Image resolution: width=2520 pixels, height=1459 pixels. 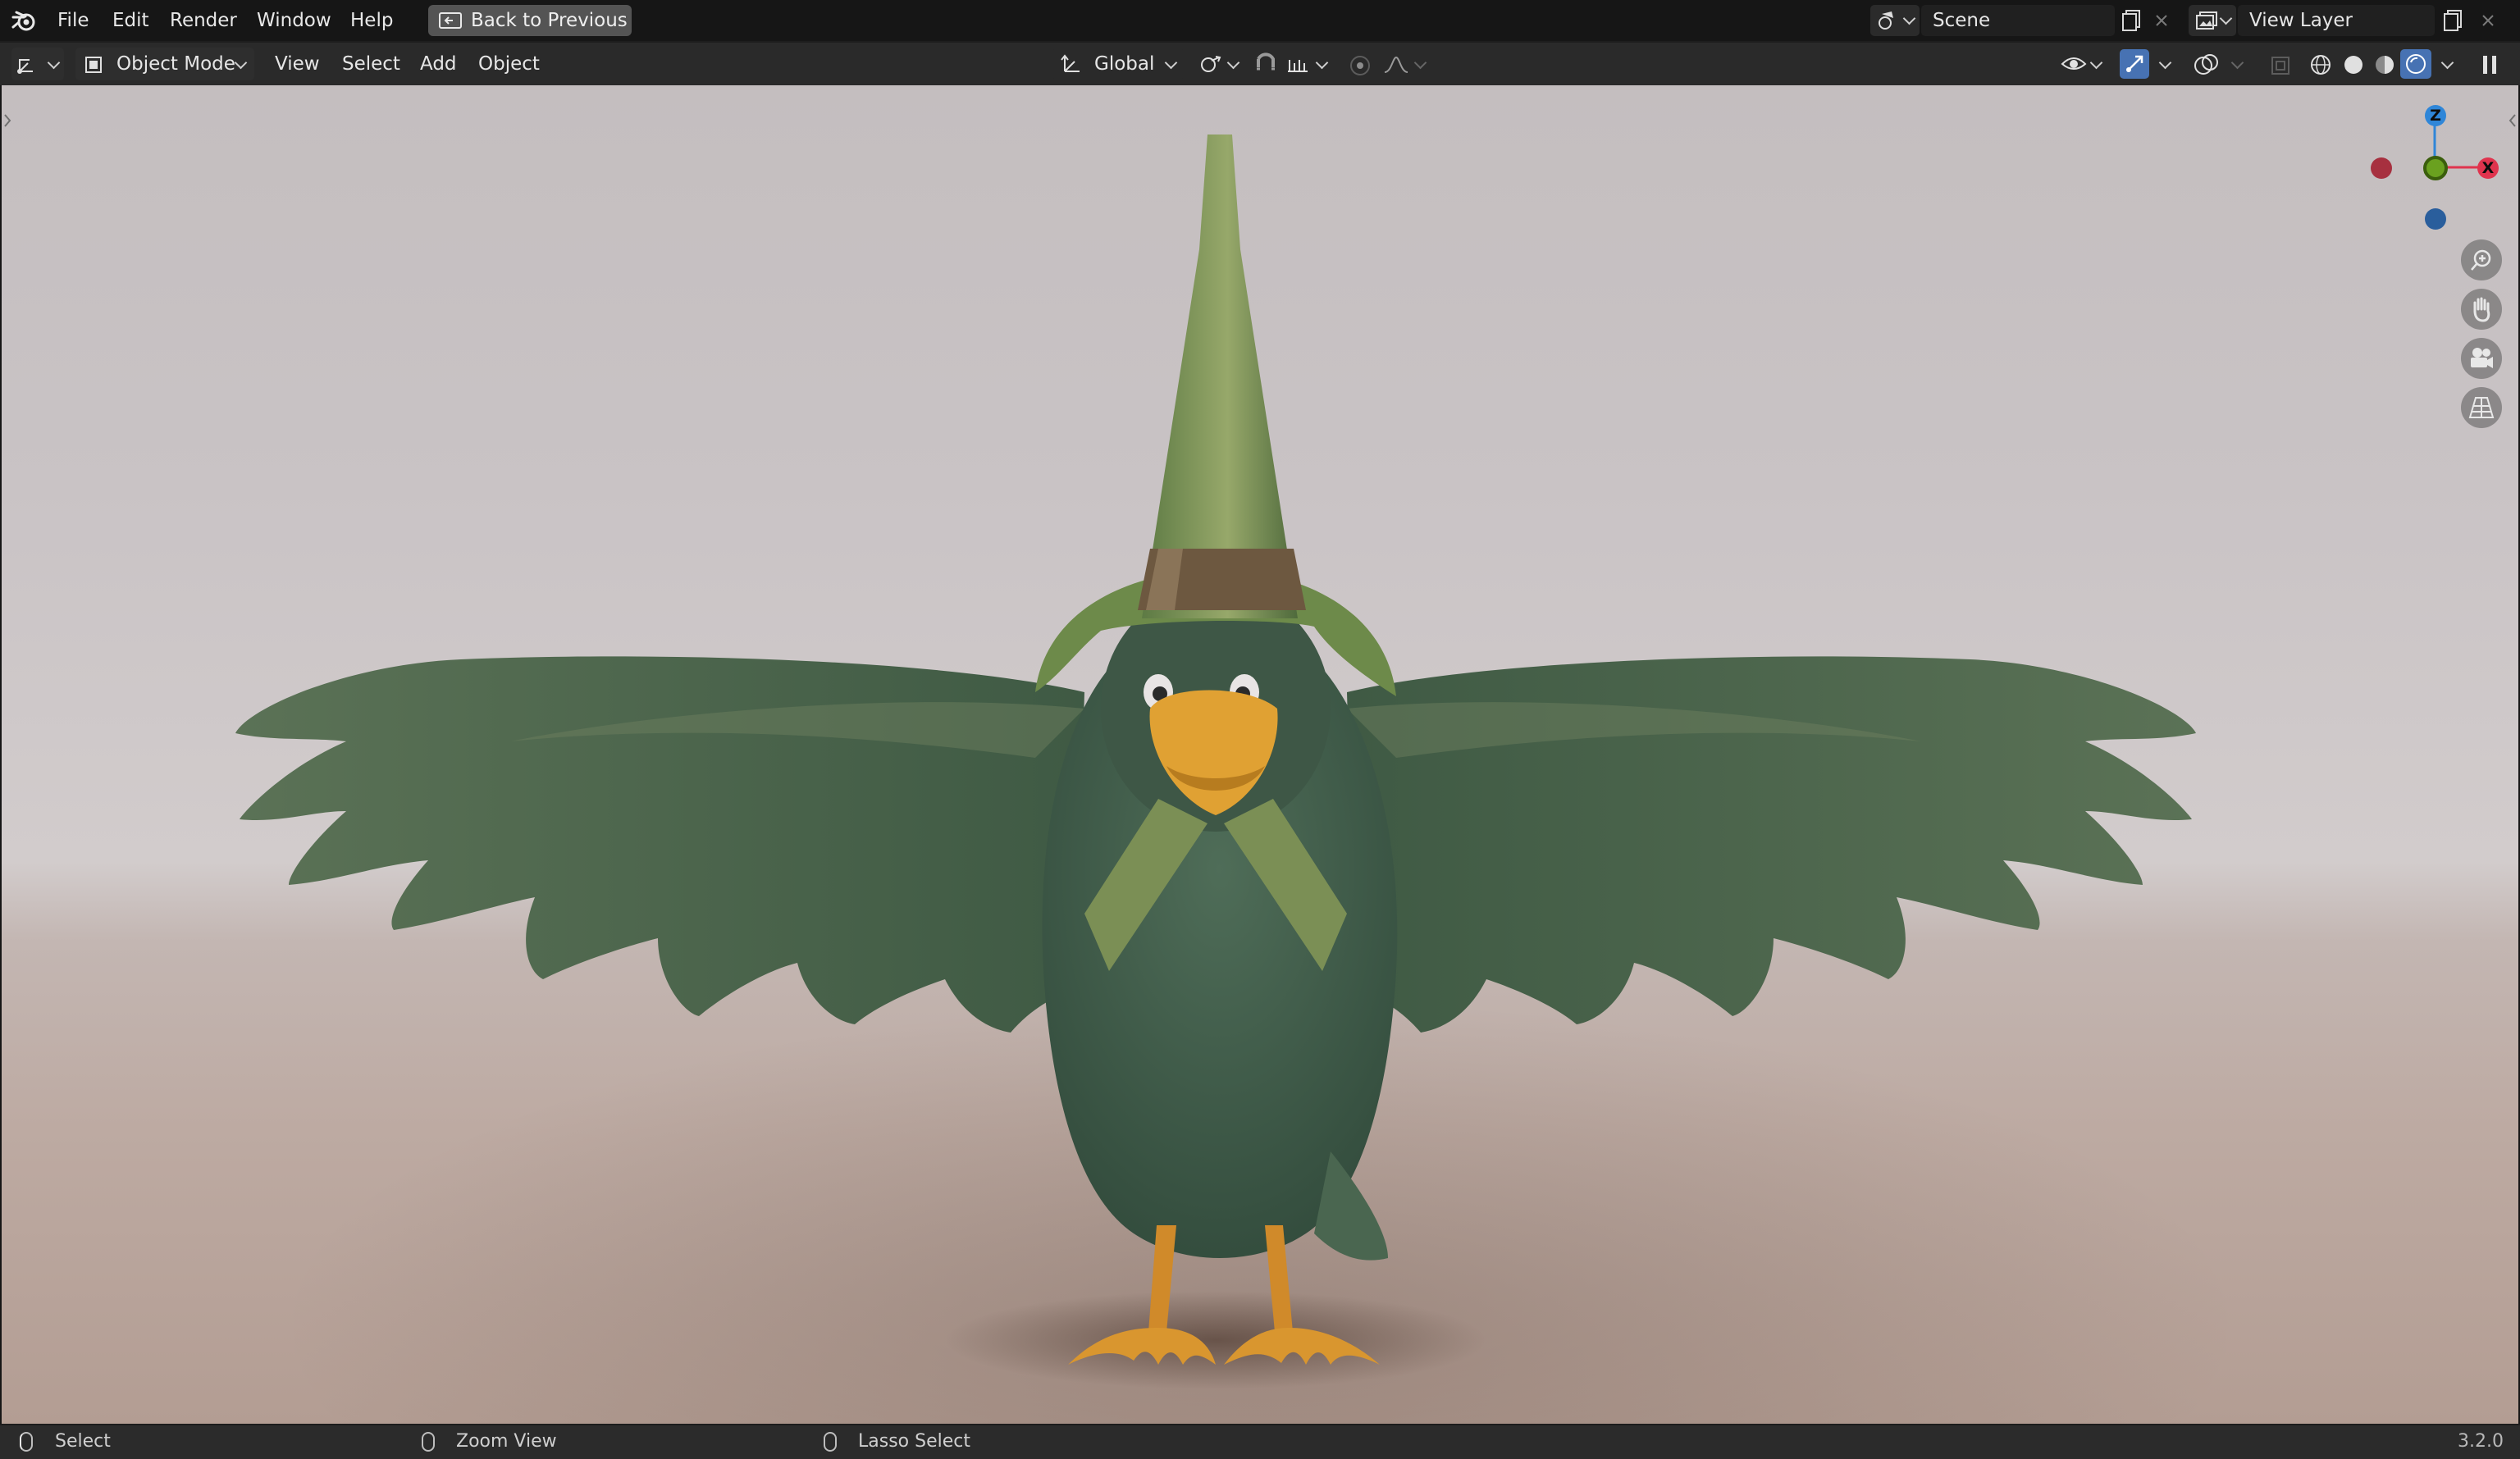 I want to click on header-menu-add: Add, so click(x=438, y=64).